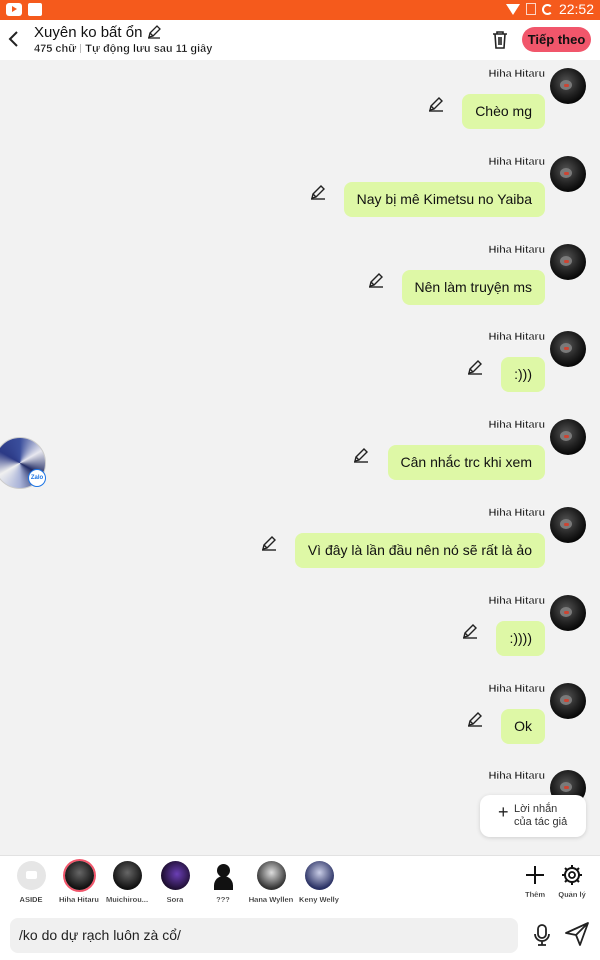 The width and height of the screenshot is (600, 960). What do you see at coordinates (466, 462) in the screenshot?
I see `message-bubble: Cân nhắc trc khi xem` at bounding box center [466, 462].